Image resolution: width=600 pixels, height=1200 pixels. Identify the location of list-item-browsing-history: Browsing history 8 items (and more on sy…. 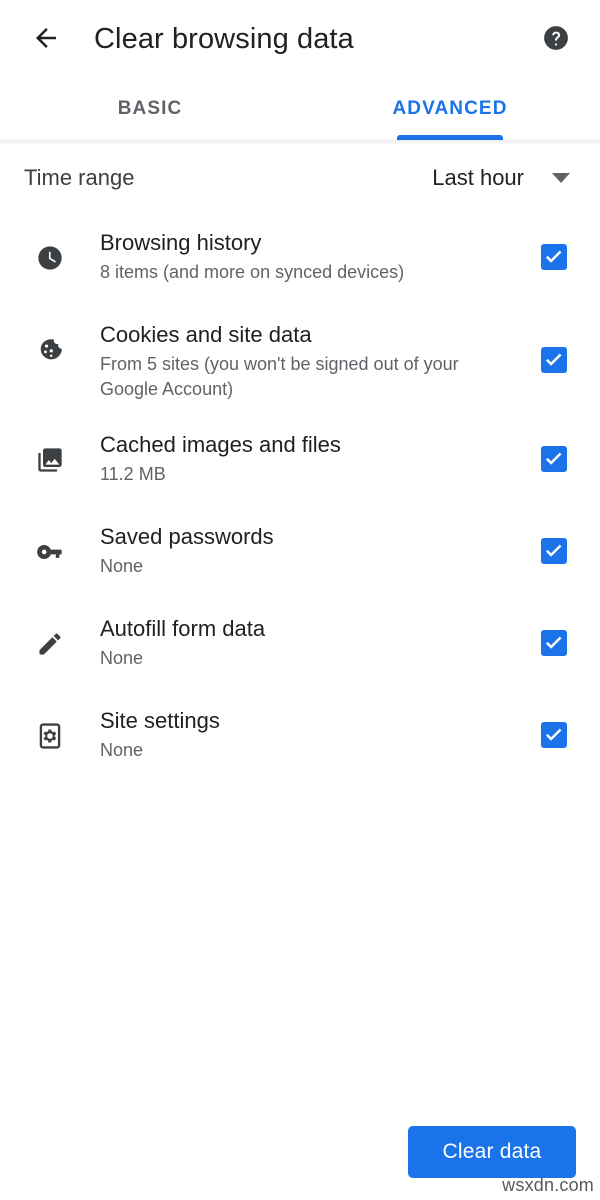
(300, 257).